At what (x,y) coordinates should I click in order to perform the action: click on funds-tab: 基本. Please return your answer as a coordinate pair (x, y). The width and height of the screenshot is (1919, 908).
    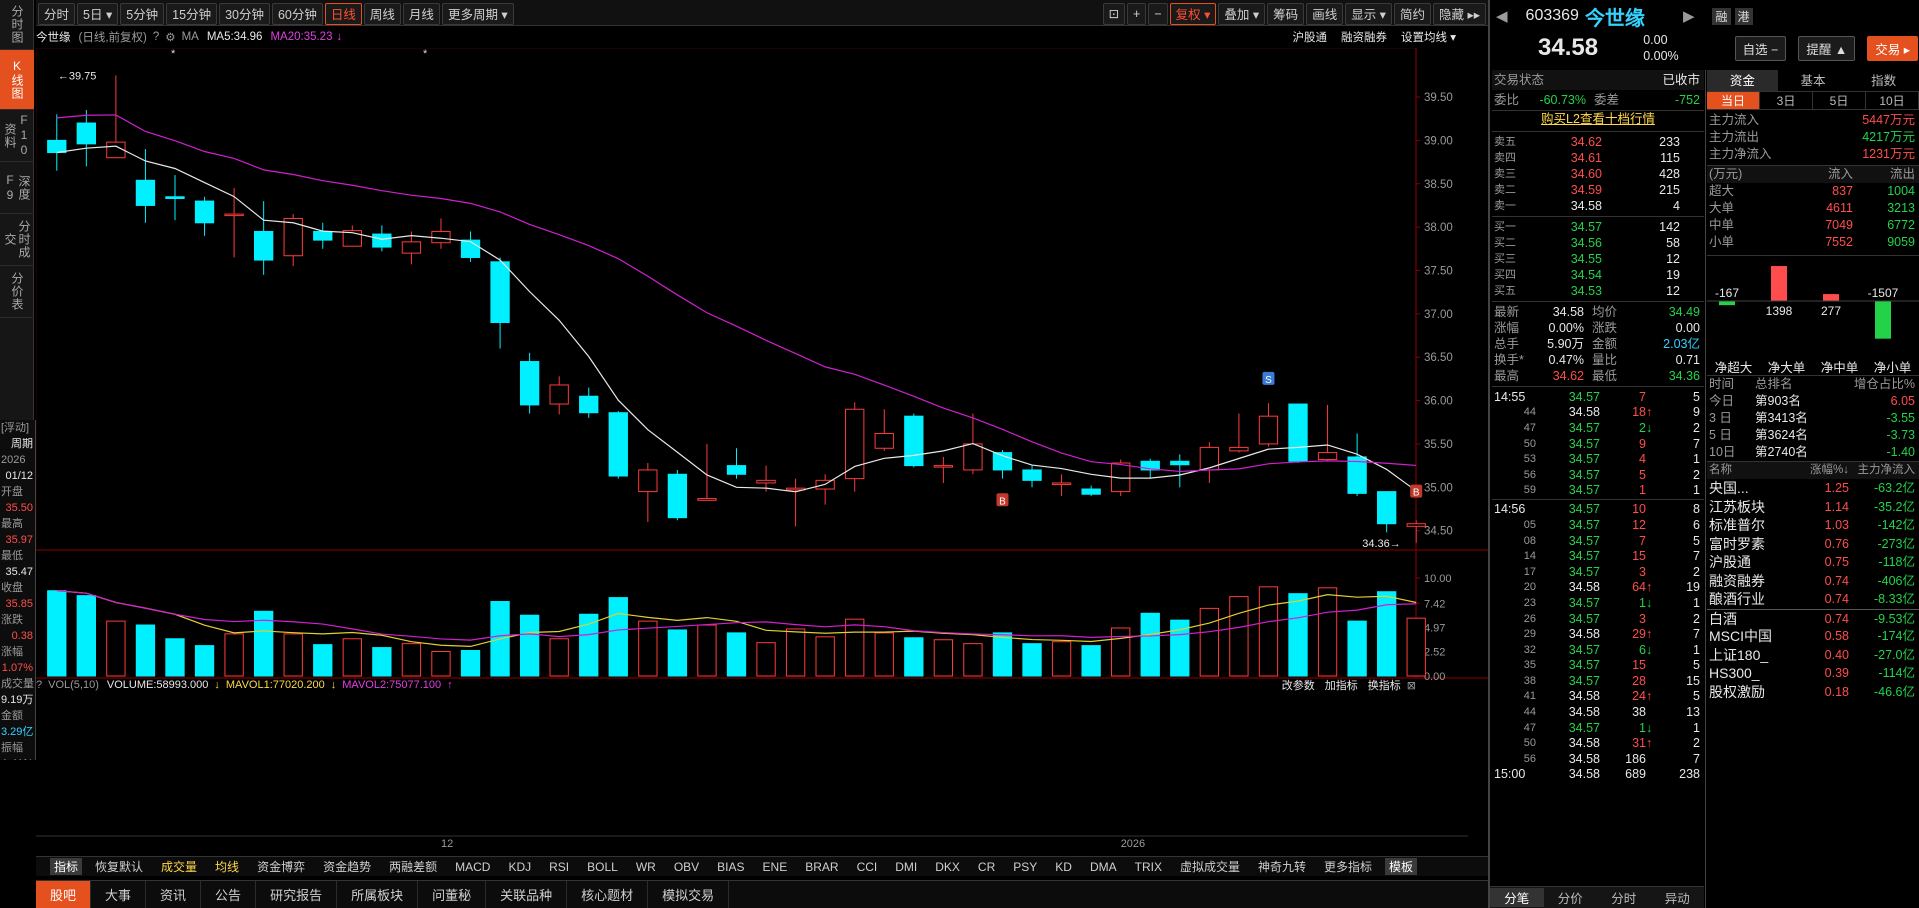
    Looking at the image, I should click on (1813, 80).